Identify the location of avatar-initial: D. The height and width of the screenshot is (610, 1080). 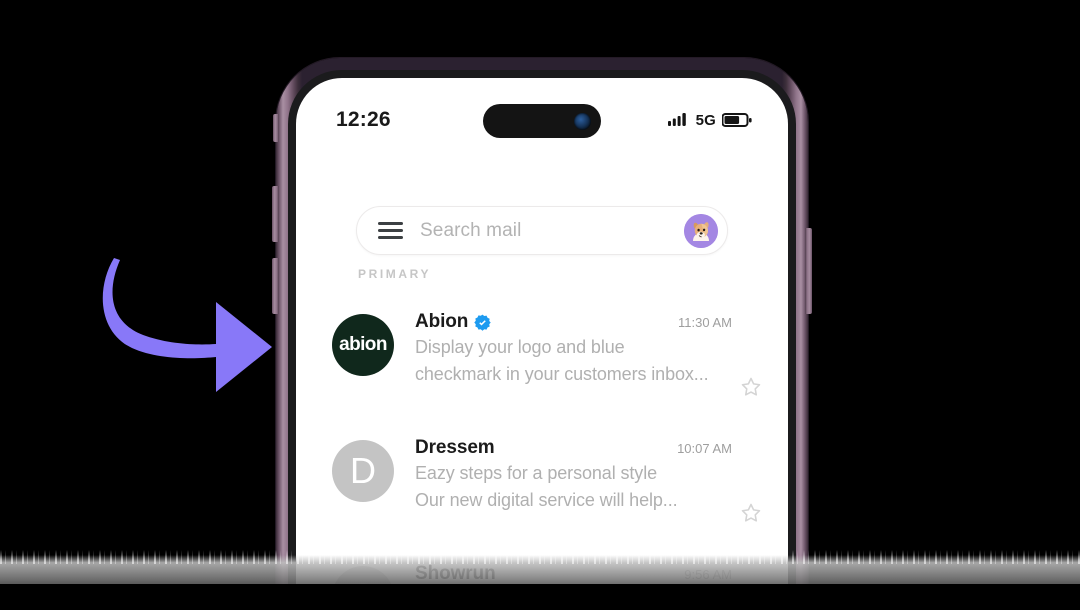
(363, 470).